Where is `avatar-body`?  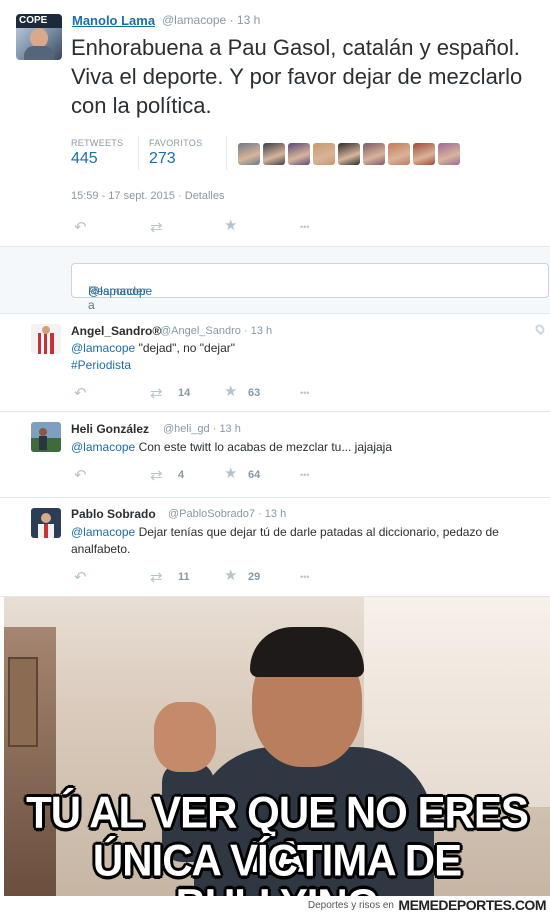
avatar-body is located at coordinates (39, 53).